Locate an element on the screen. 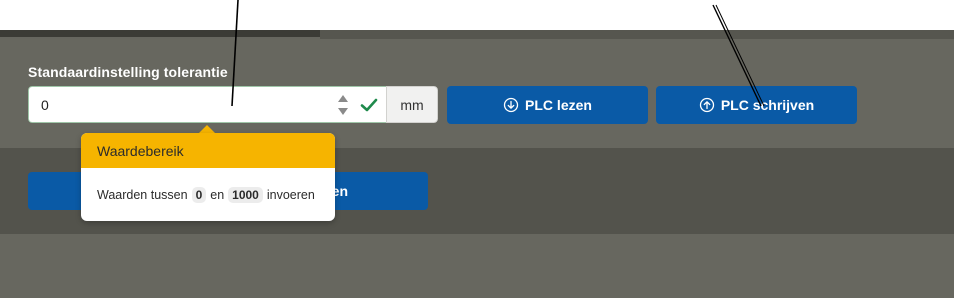 This screenshot has height=298, width=954. header-divider is located at coordinates (637, 34).